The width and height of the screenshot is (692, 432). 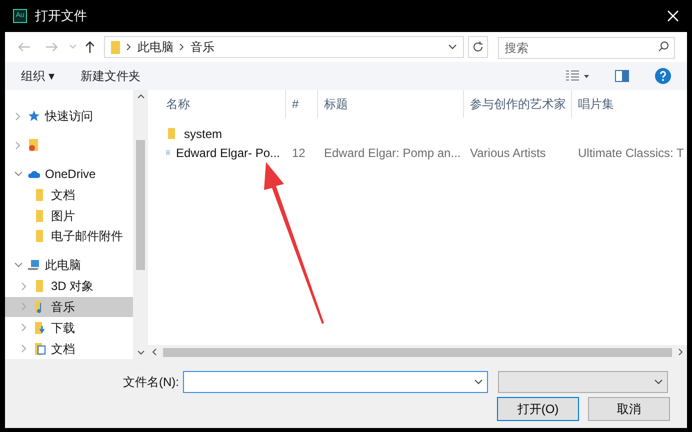 What do you see at coordinates (69, 286) in the screenshot?
I see `tree-item: 3D 对象` at bounding box center [69, 286].